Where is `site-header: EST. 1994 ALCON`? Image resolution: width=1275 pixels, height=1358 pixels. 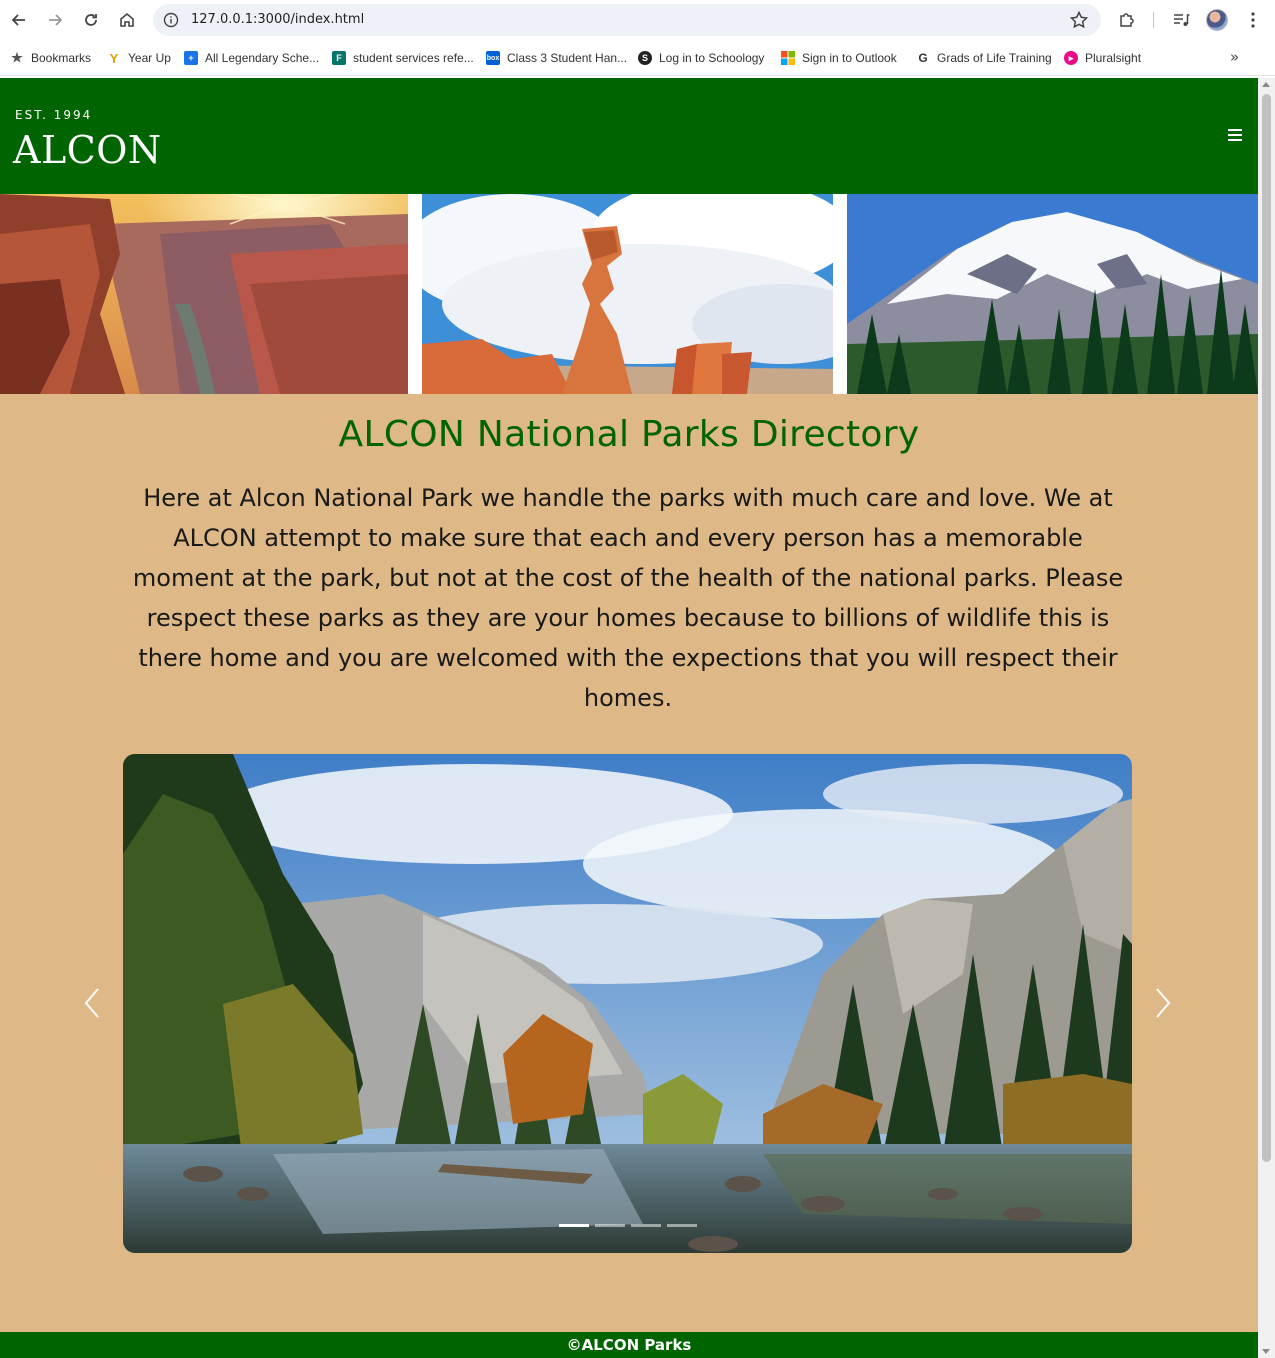 site-header: EST. 1994 ALCON is located at coordinates (629, 136).